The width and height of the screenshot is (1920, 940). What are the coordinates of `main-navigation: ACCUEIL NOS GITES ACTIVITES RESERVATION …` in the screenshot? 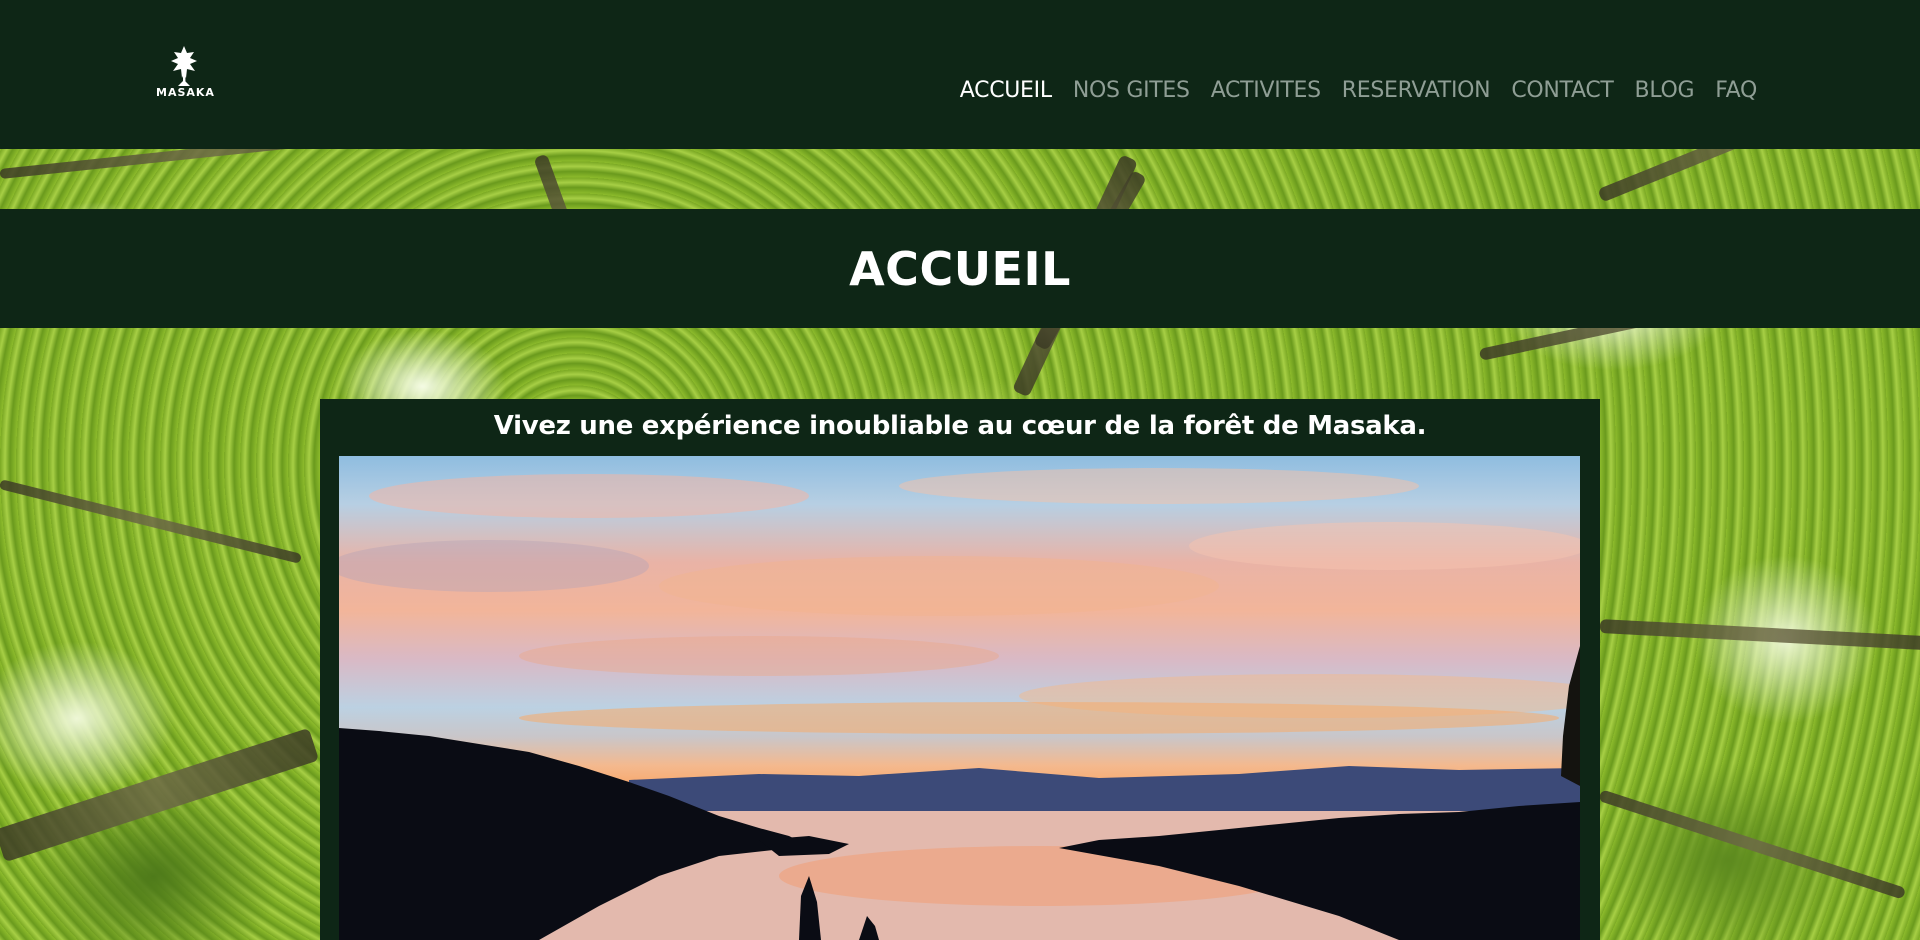 It's located at (1359, 90).